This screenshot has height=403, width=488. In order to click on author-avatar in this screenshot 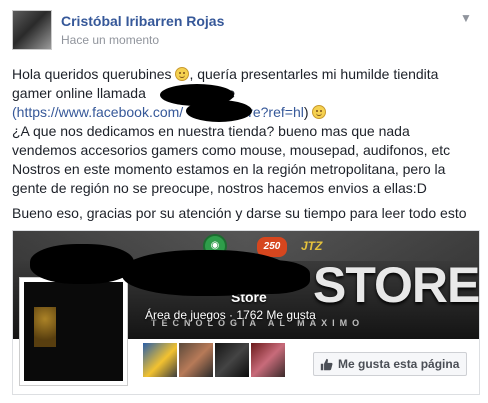, I will do `click(32, 30)`.